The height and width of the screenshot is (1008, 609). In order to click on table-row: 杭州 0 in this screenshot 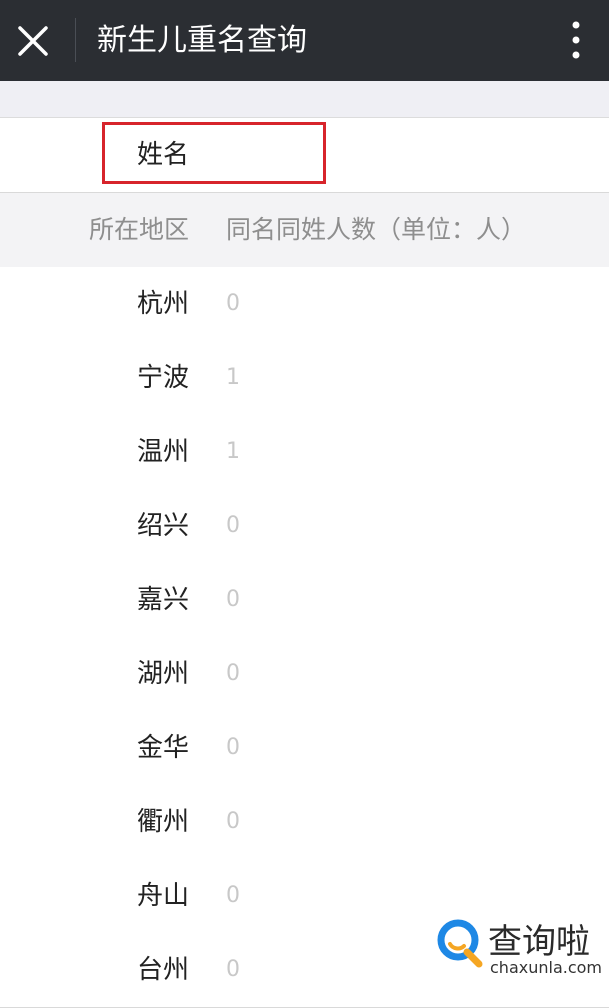, I will do `click(304, 304)`.